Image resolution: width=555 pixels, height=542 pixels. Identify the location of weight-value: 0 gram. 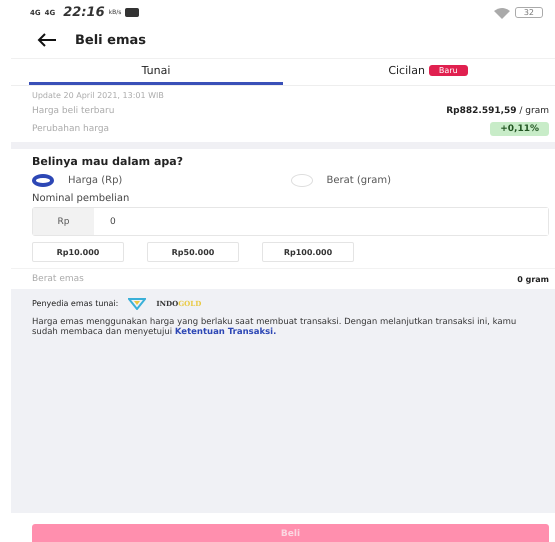
(533, 279).